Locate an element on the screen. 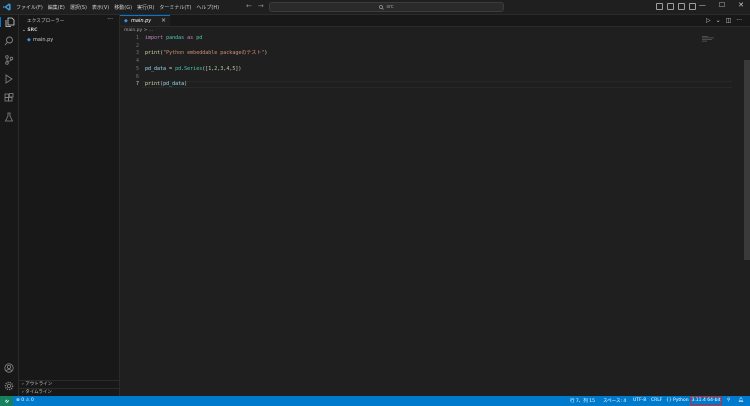  code-line: 1 import pandas as pd is located at coordinates (430, 38).